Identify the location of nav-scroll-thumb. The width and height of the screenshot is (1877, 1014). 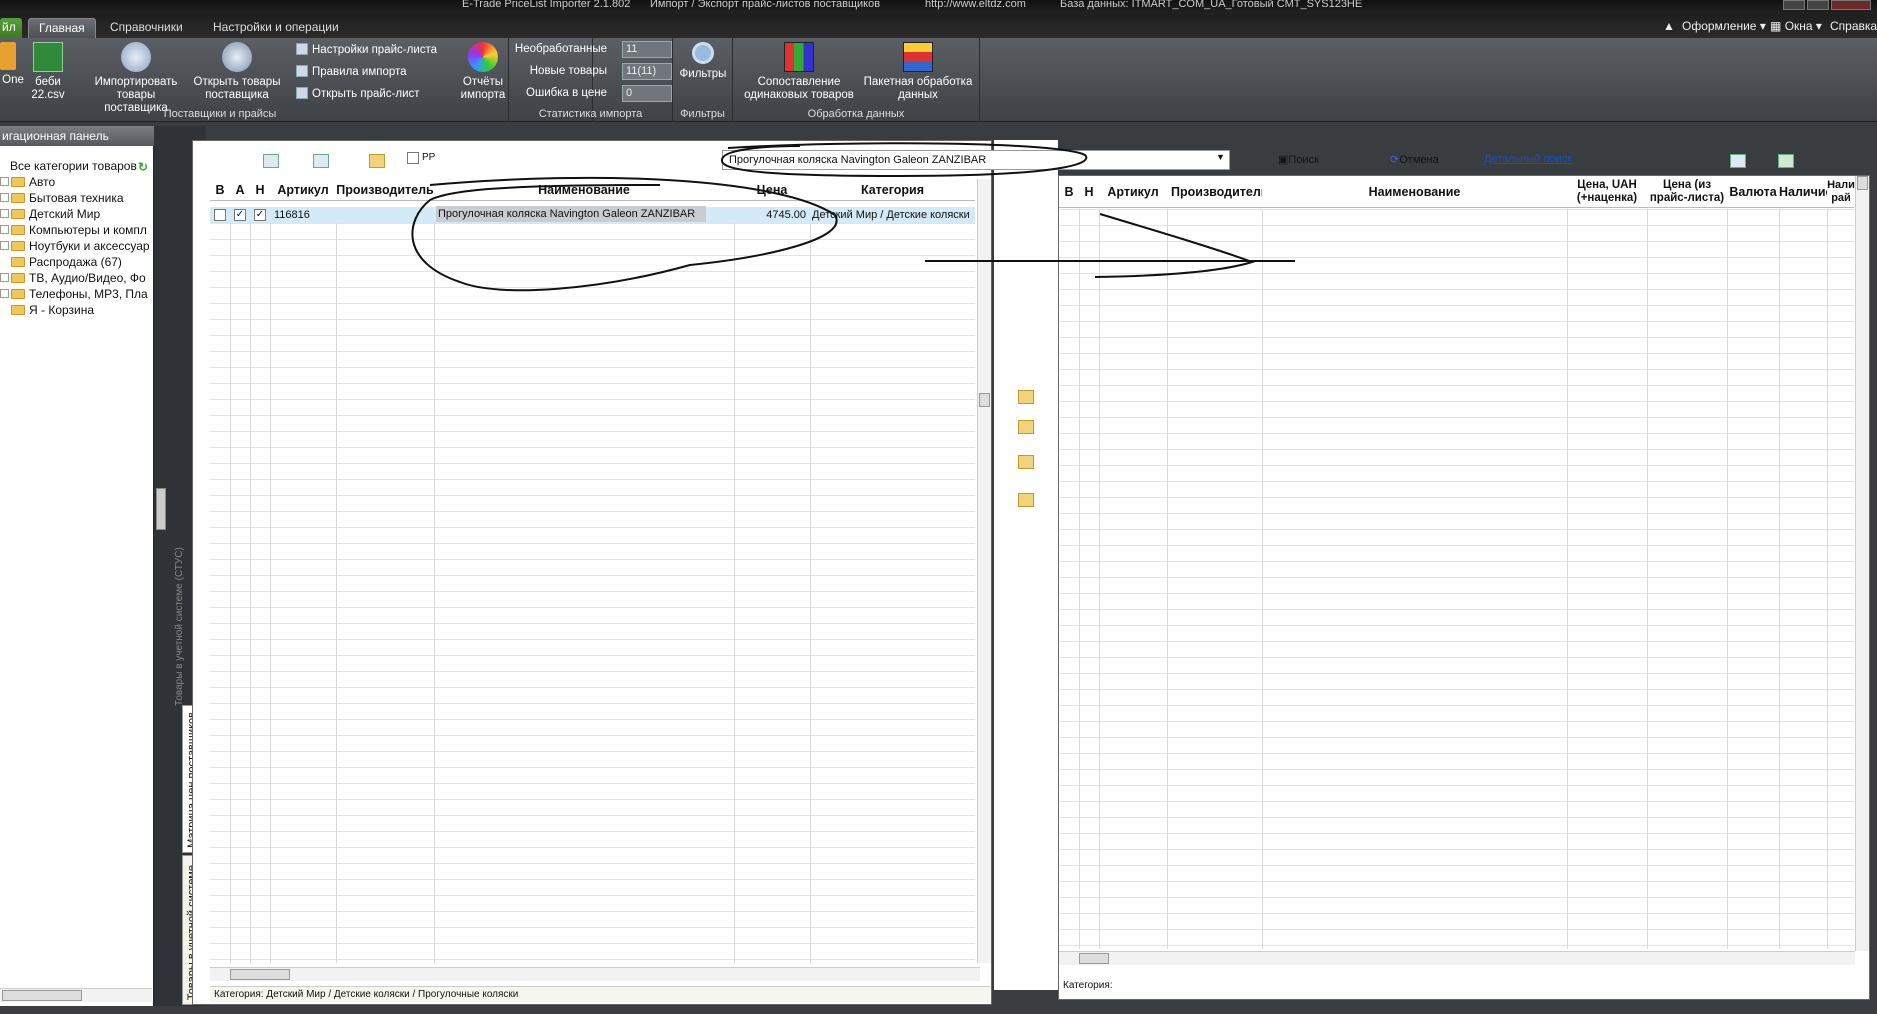
(42, 995).